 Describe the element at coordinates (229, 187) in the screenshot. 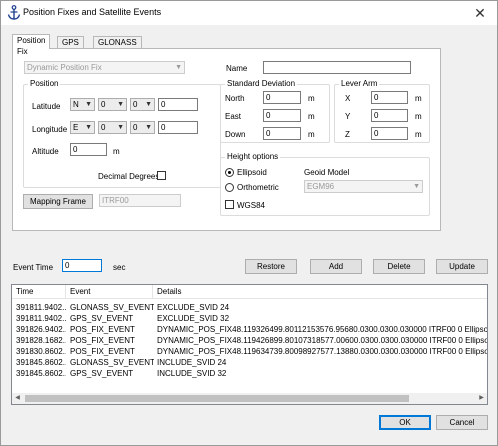

I see `orthometric-radio` at that location.